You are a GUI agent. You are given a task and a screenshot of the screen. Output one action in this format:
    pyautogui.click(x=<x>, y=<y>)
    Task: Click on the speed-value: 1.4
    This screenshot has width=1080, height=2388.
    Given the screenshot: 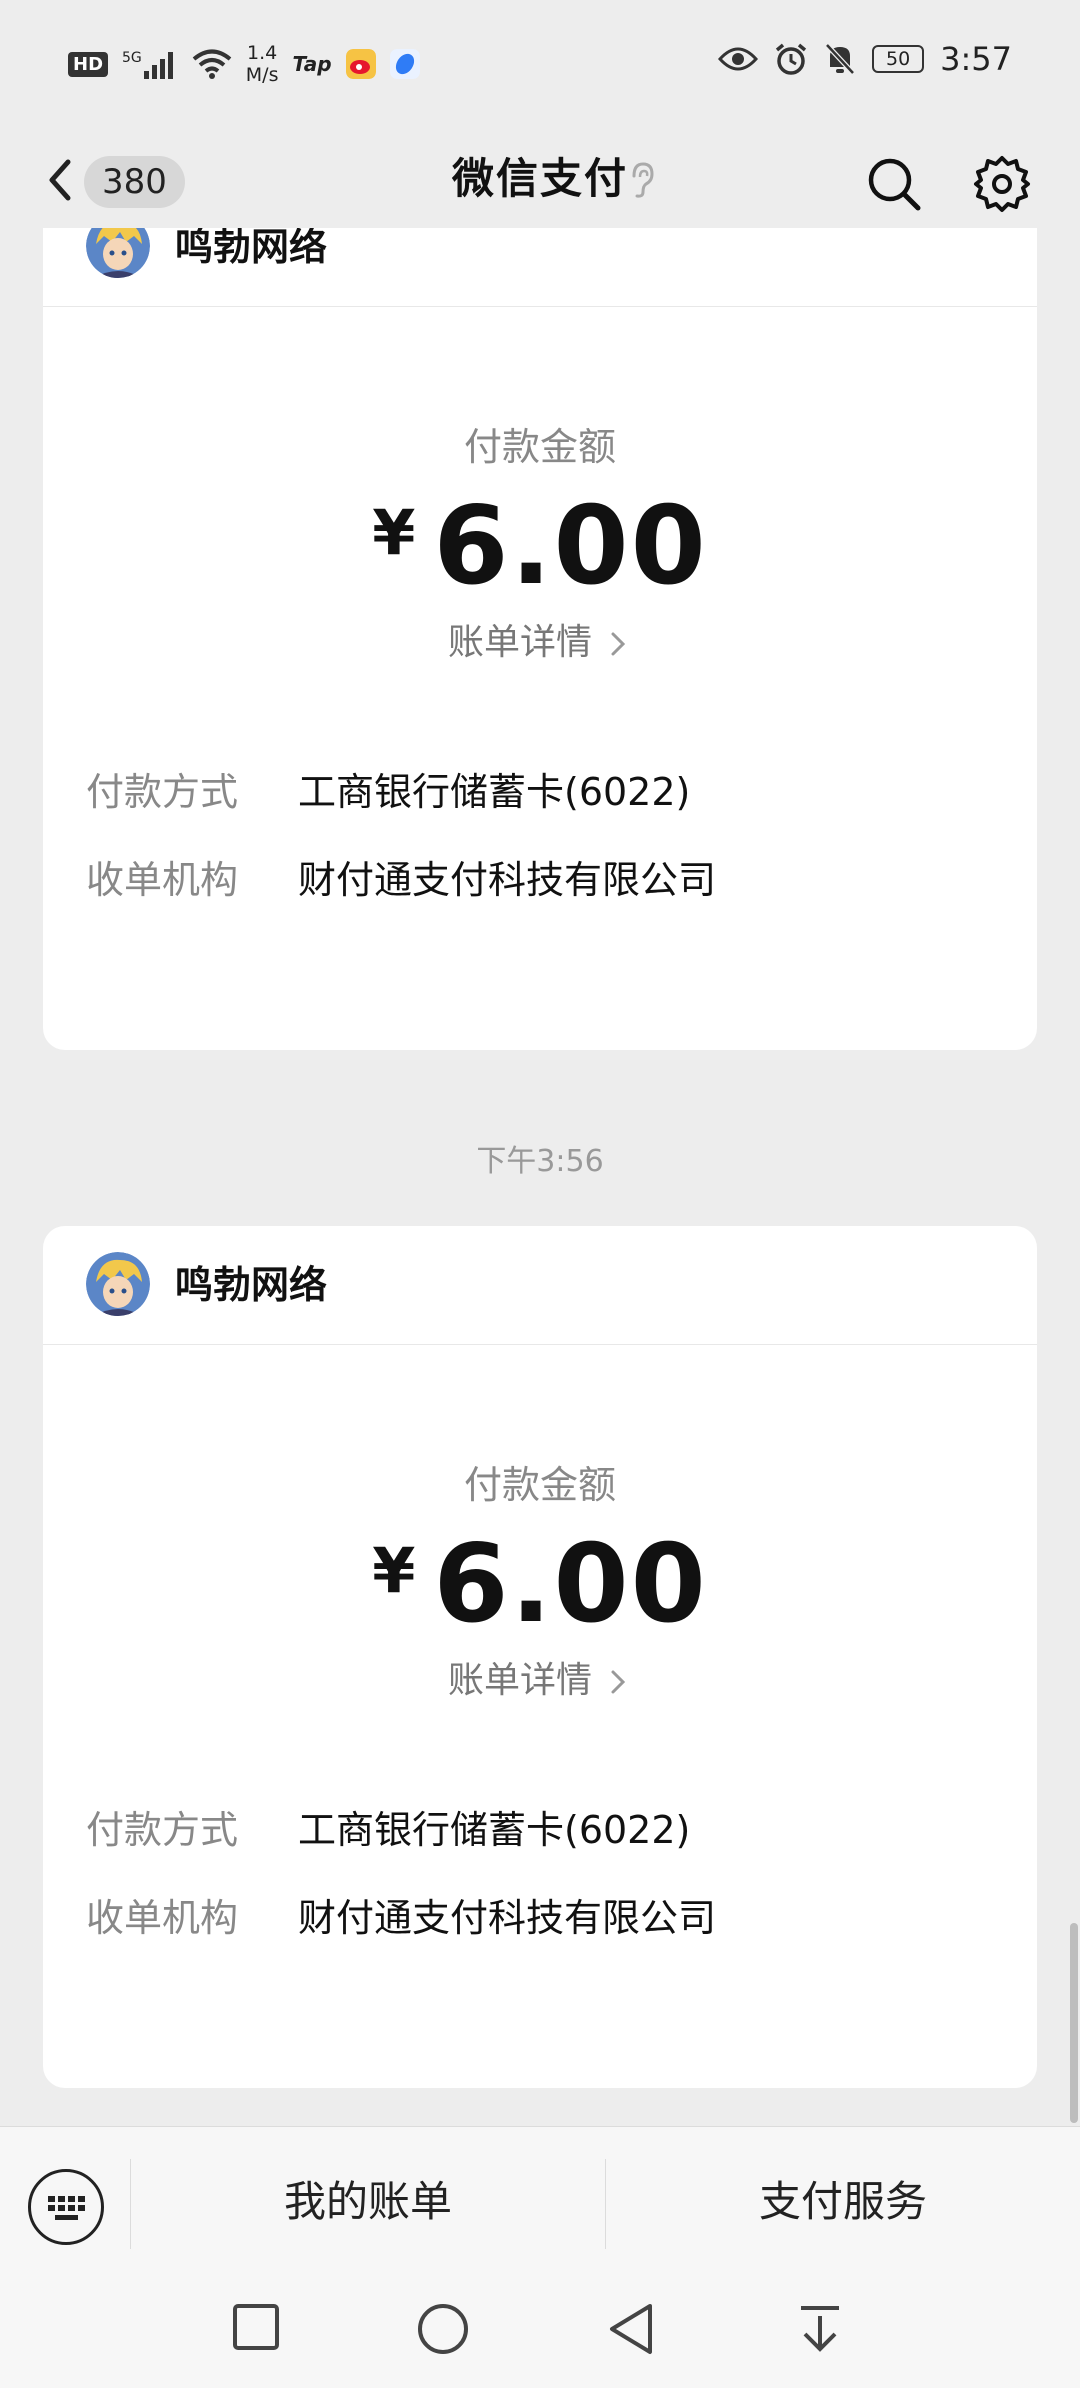 What is the action you would take?
    pyautogui.click(x=262, y=53)
    